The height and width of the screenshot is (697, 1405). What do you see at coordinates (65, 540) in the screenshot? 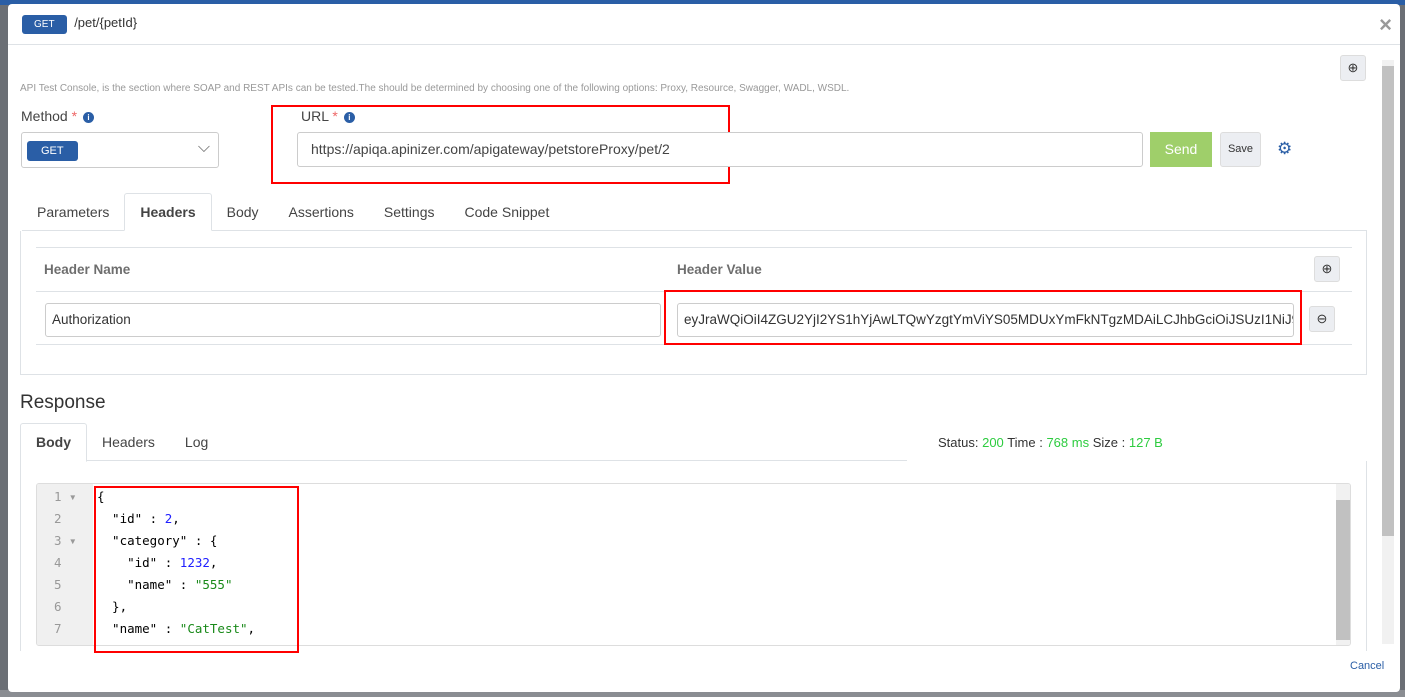
I see `line-number: 3 ▾` at bounding box center [65, 540].